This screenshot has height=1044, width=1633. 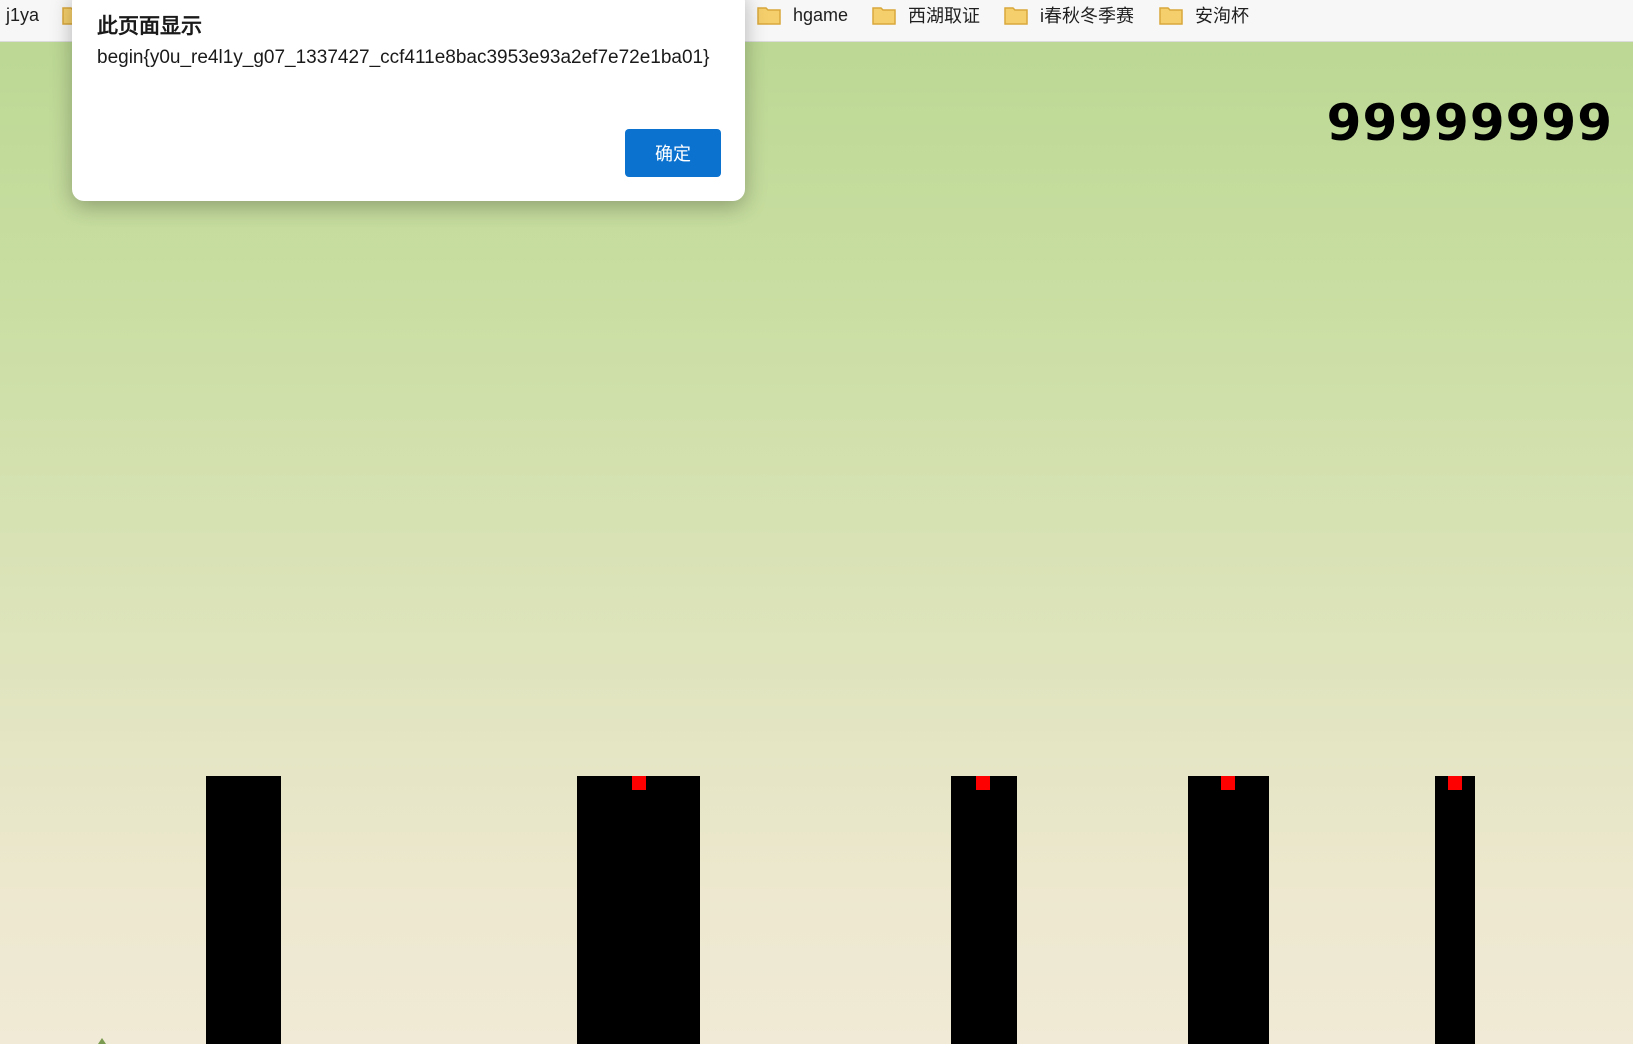 I want to click on bookmark-label: 安洵杯, so click(x=1222, y=16).